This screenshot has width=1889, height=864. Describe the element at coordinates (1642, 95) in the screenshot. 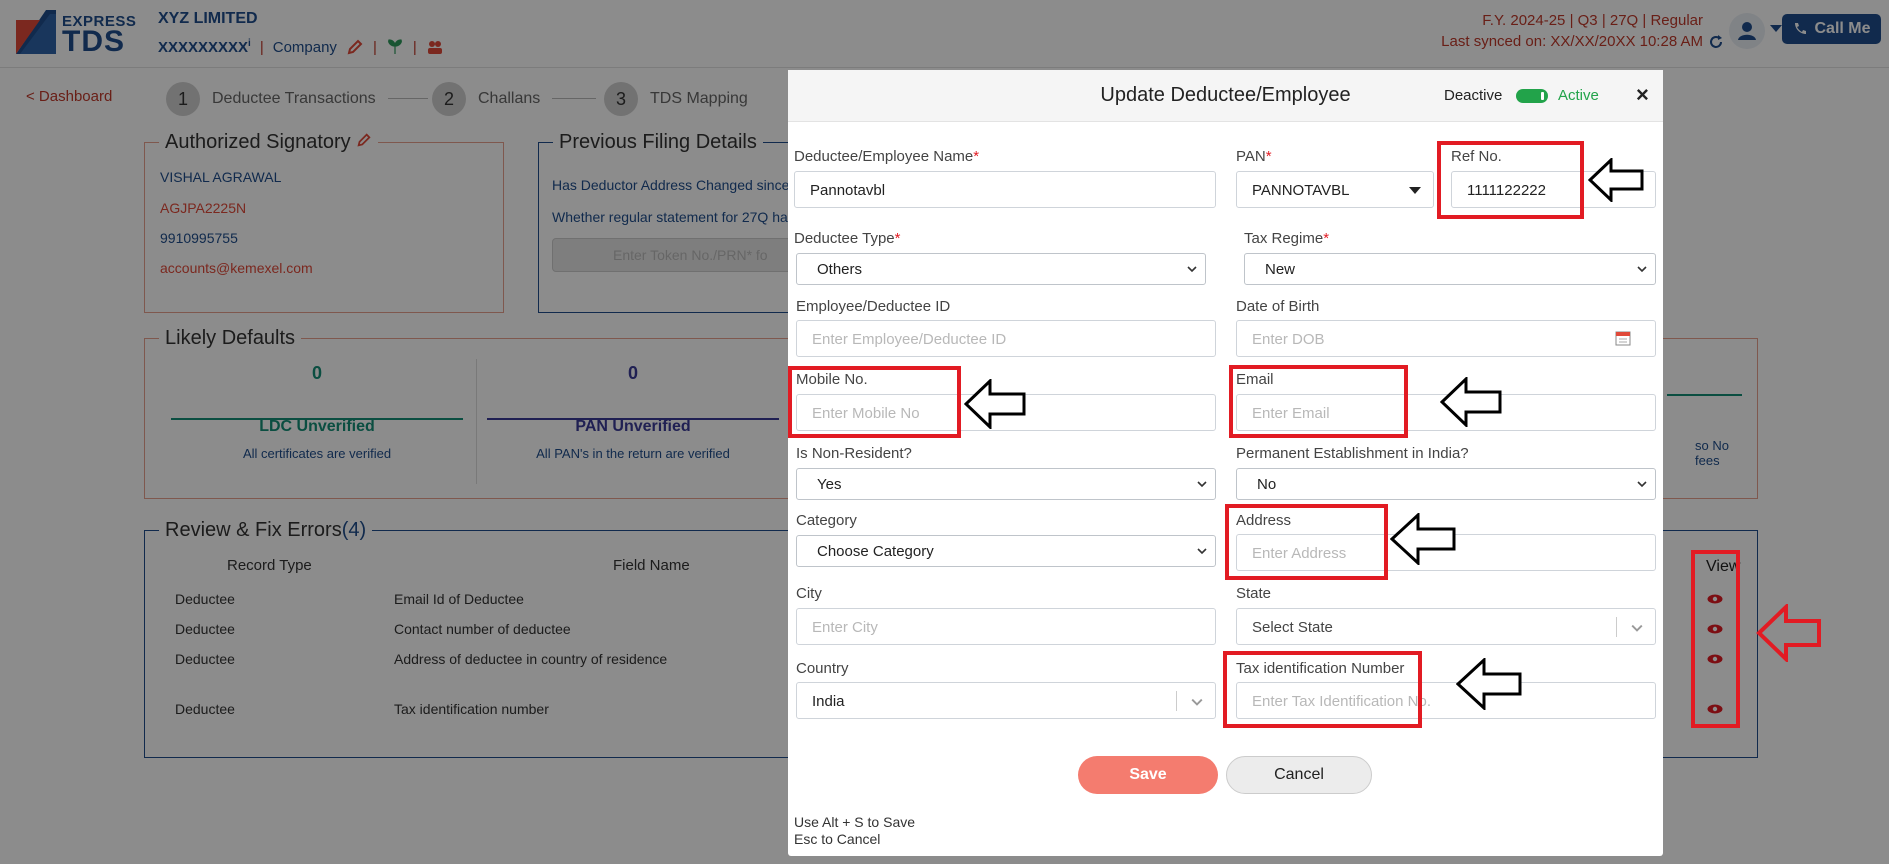

I see `close-icon: ×` at that location.